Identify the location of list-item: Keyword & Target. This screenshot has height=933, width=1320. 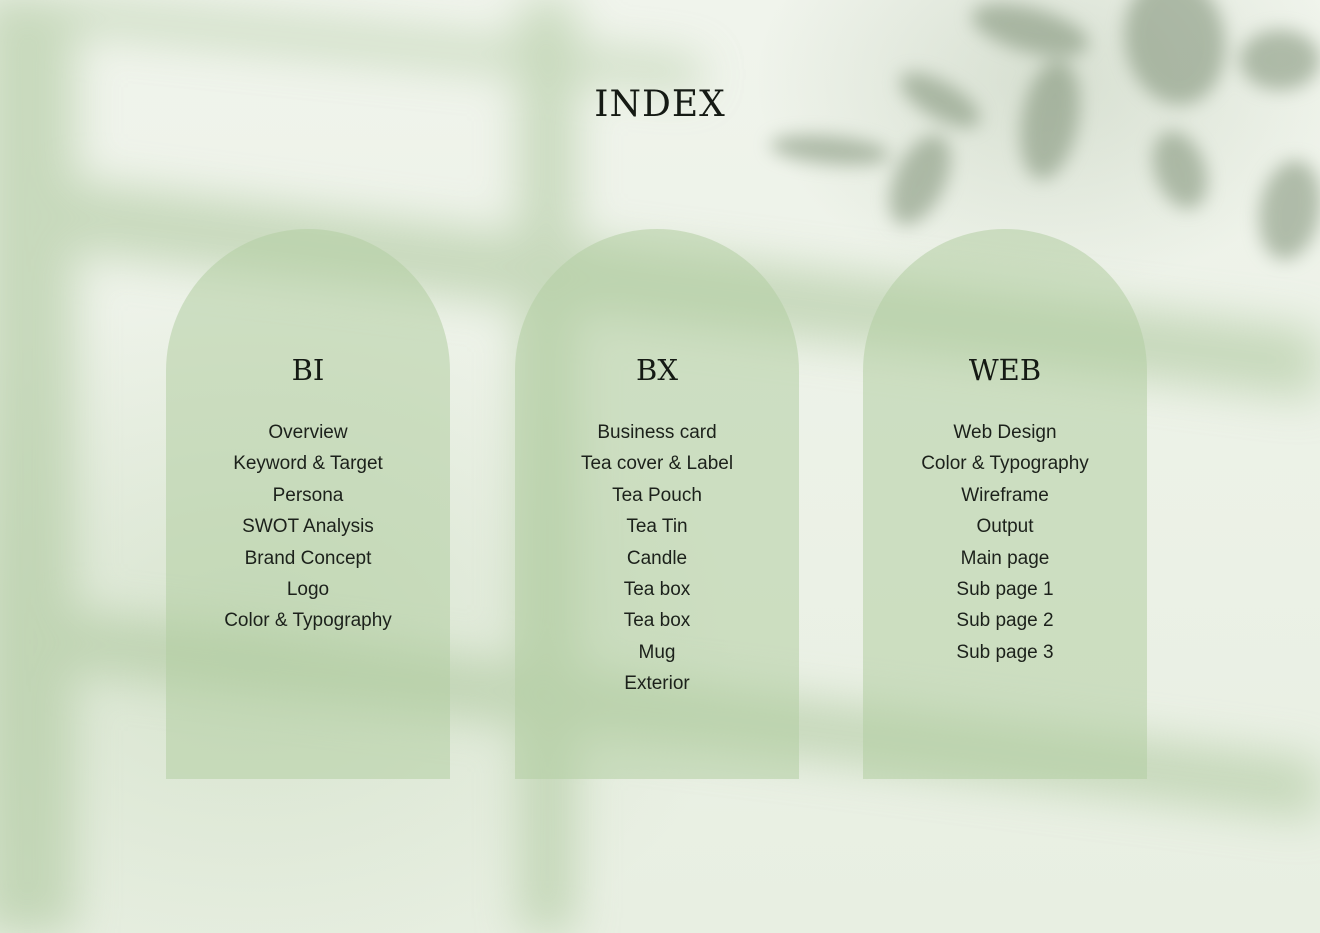
(308, 464).